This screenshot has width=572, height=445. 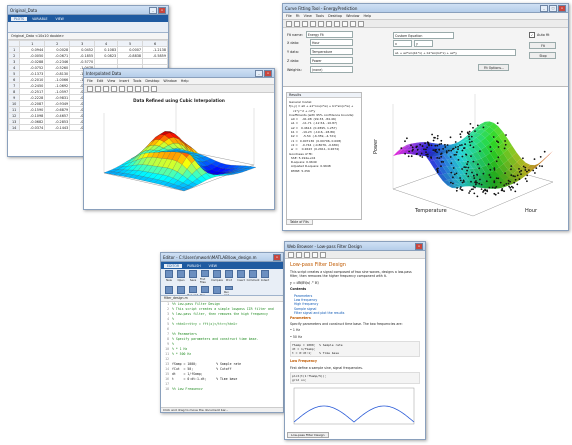 I want to click on ribbon-button-run-and-advance: Run and Advance, so click(x=192, y=290).